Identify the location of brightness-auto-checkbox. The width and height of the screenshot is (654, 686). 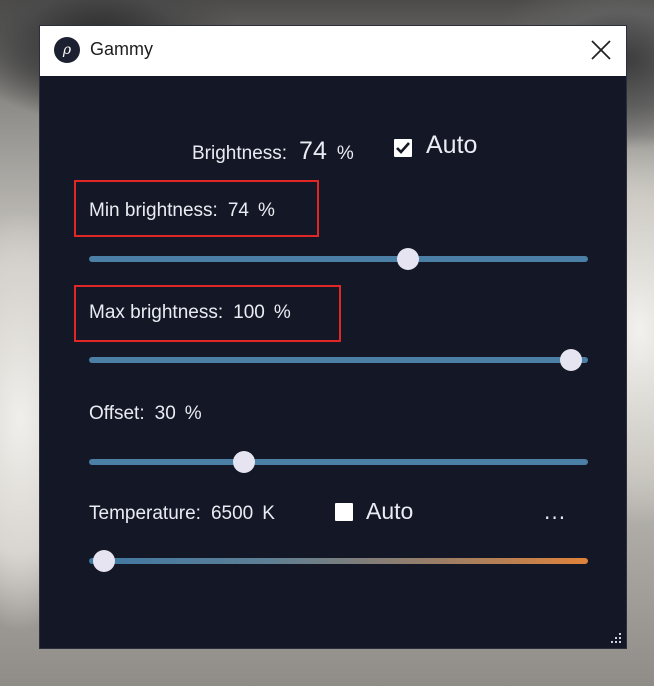
(403, 148).